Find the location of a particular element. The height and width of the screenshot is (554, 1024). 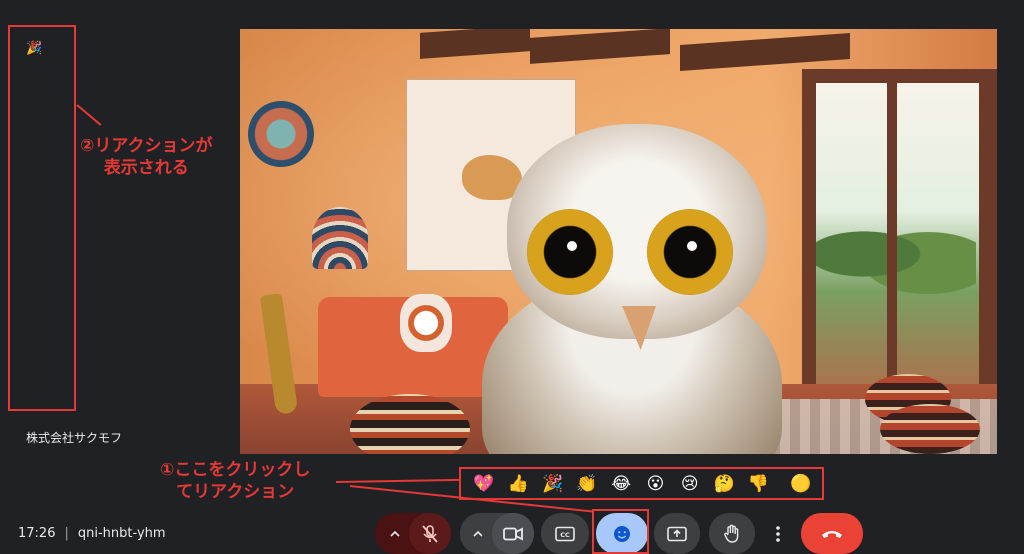

annotation-line: ①ここをクリックし is located at coordinates (235, 470).